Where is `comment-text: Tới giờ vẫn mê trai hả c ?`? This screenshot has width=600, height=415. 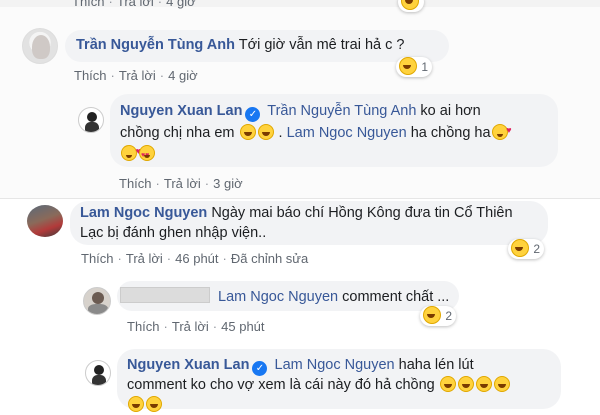 comment-text: Tới giờ vẫn mê trai hả c ? is located at coordinates (321, 45).